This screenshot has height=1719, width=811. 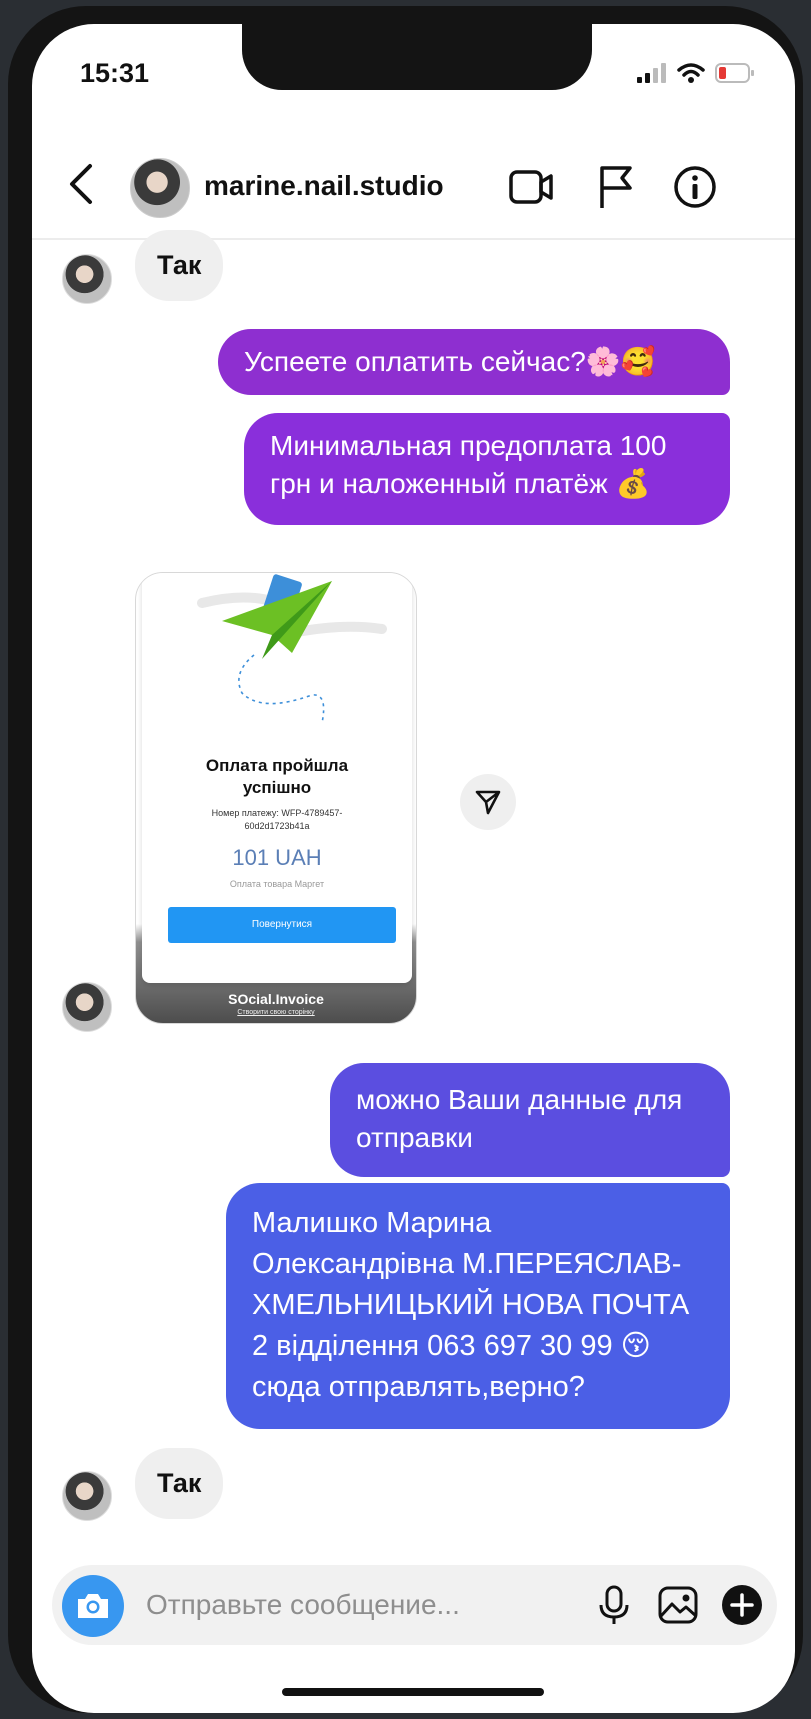 I want to click on payment-amount: 101 UAH, so click(x=277, y=857).